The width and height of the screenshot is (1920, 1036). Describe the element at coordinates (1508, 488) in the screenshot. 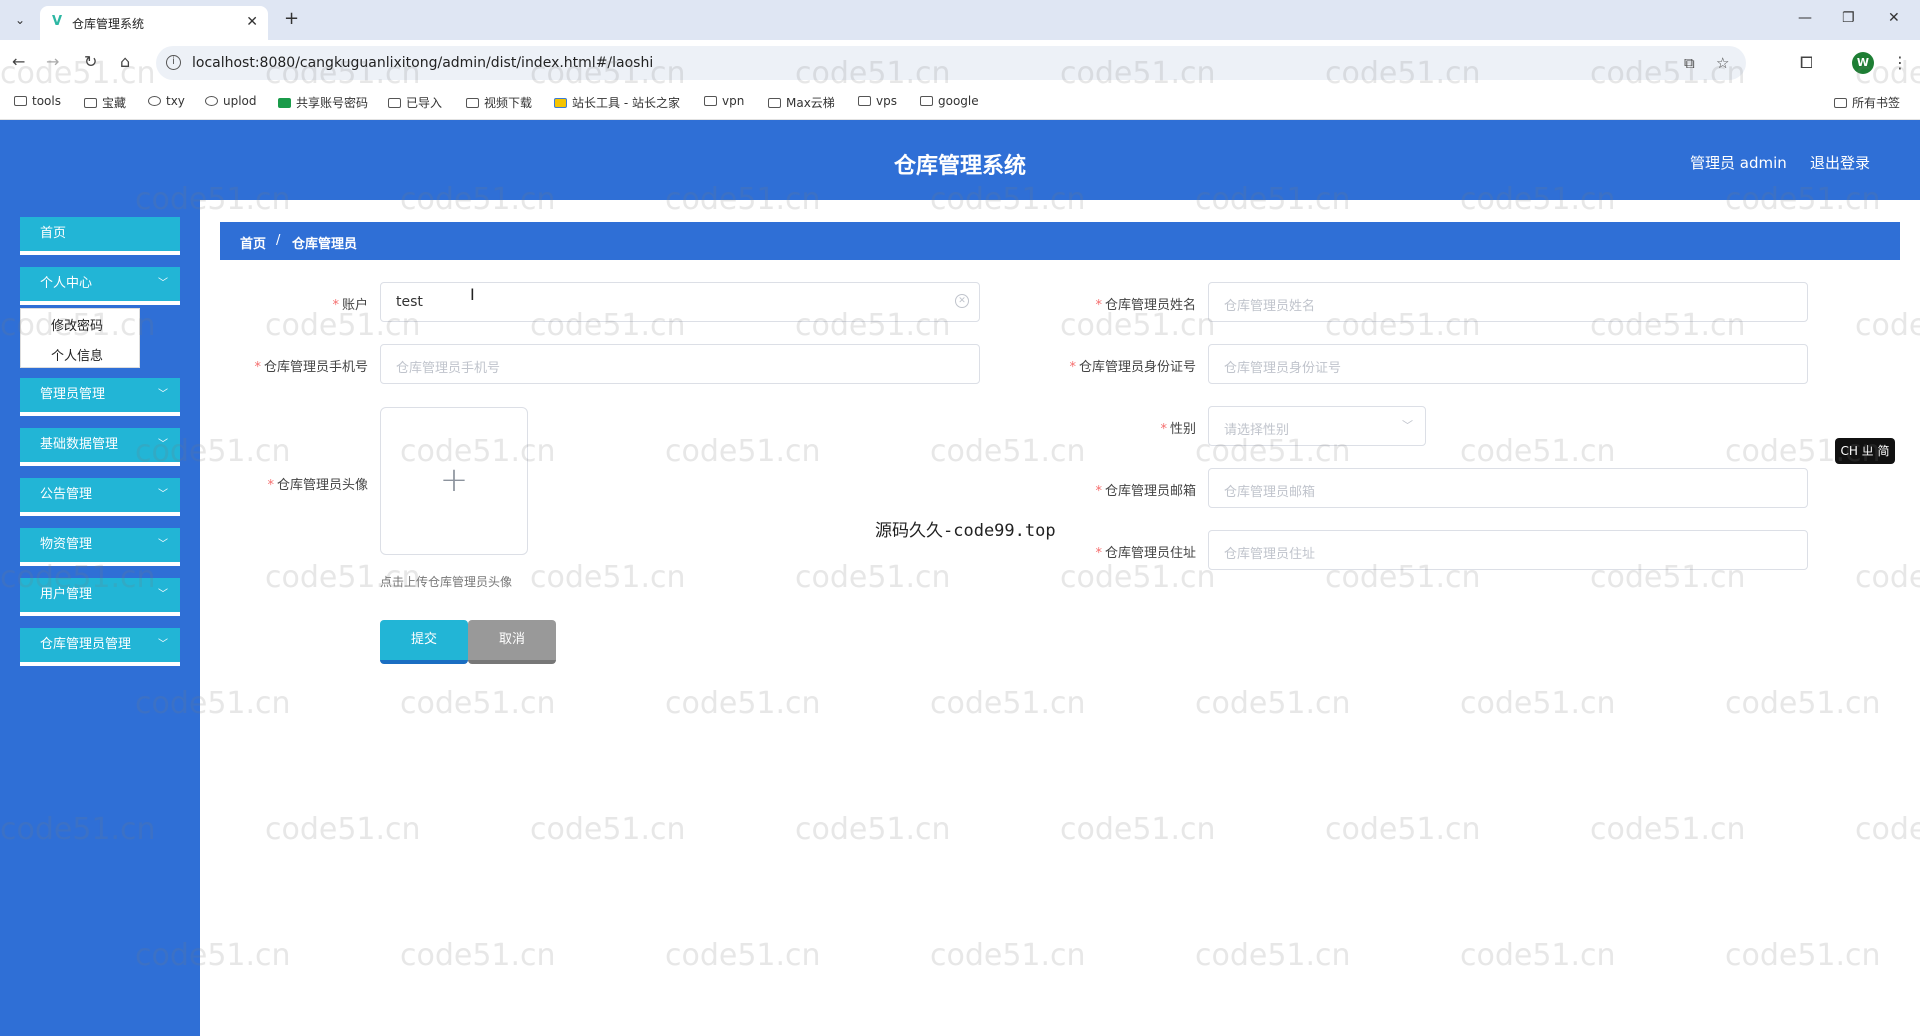

I see `email-input: 仓库管理员邮箱` at that location.